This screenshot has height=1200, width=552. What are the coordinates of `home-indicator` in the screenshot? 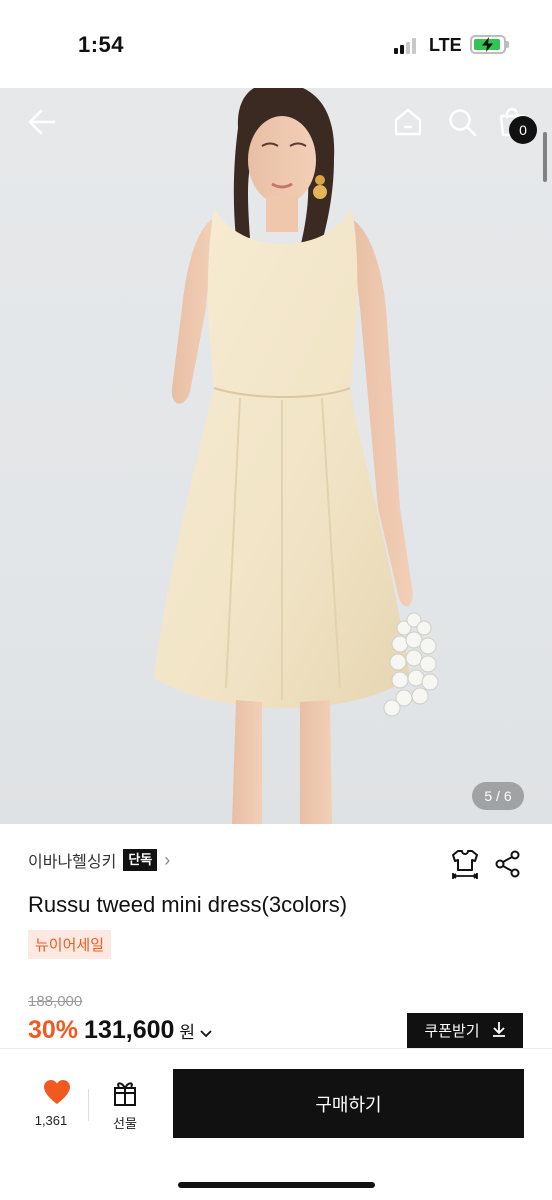 It's located at (276, 1185).